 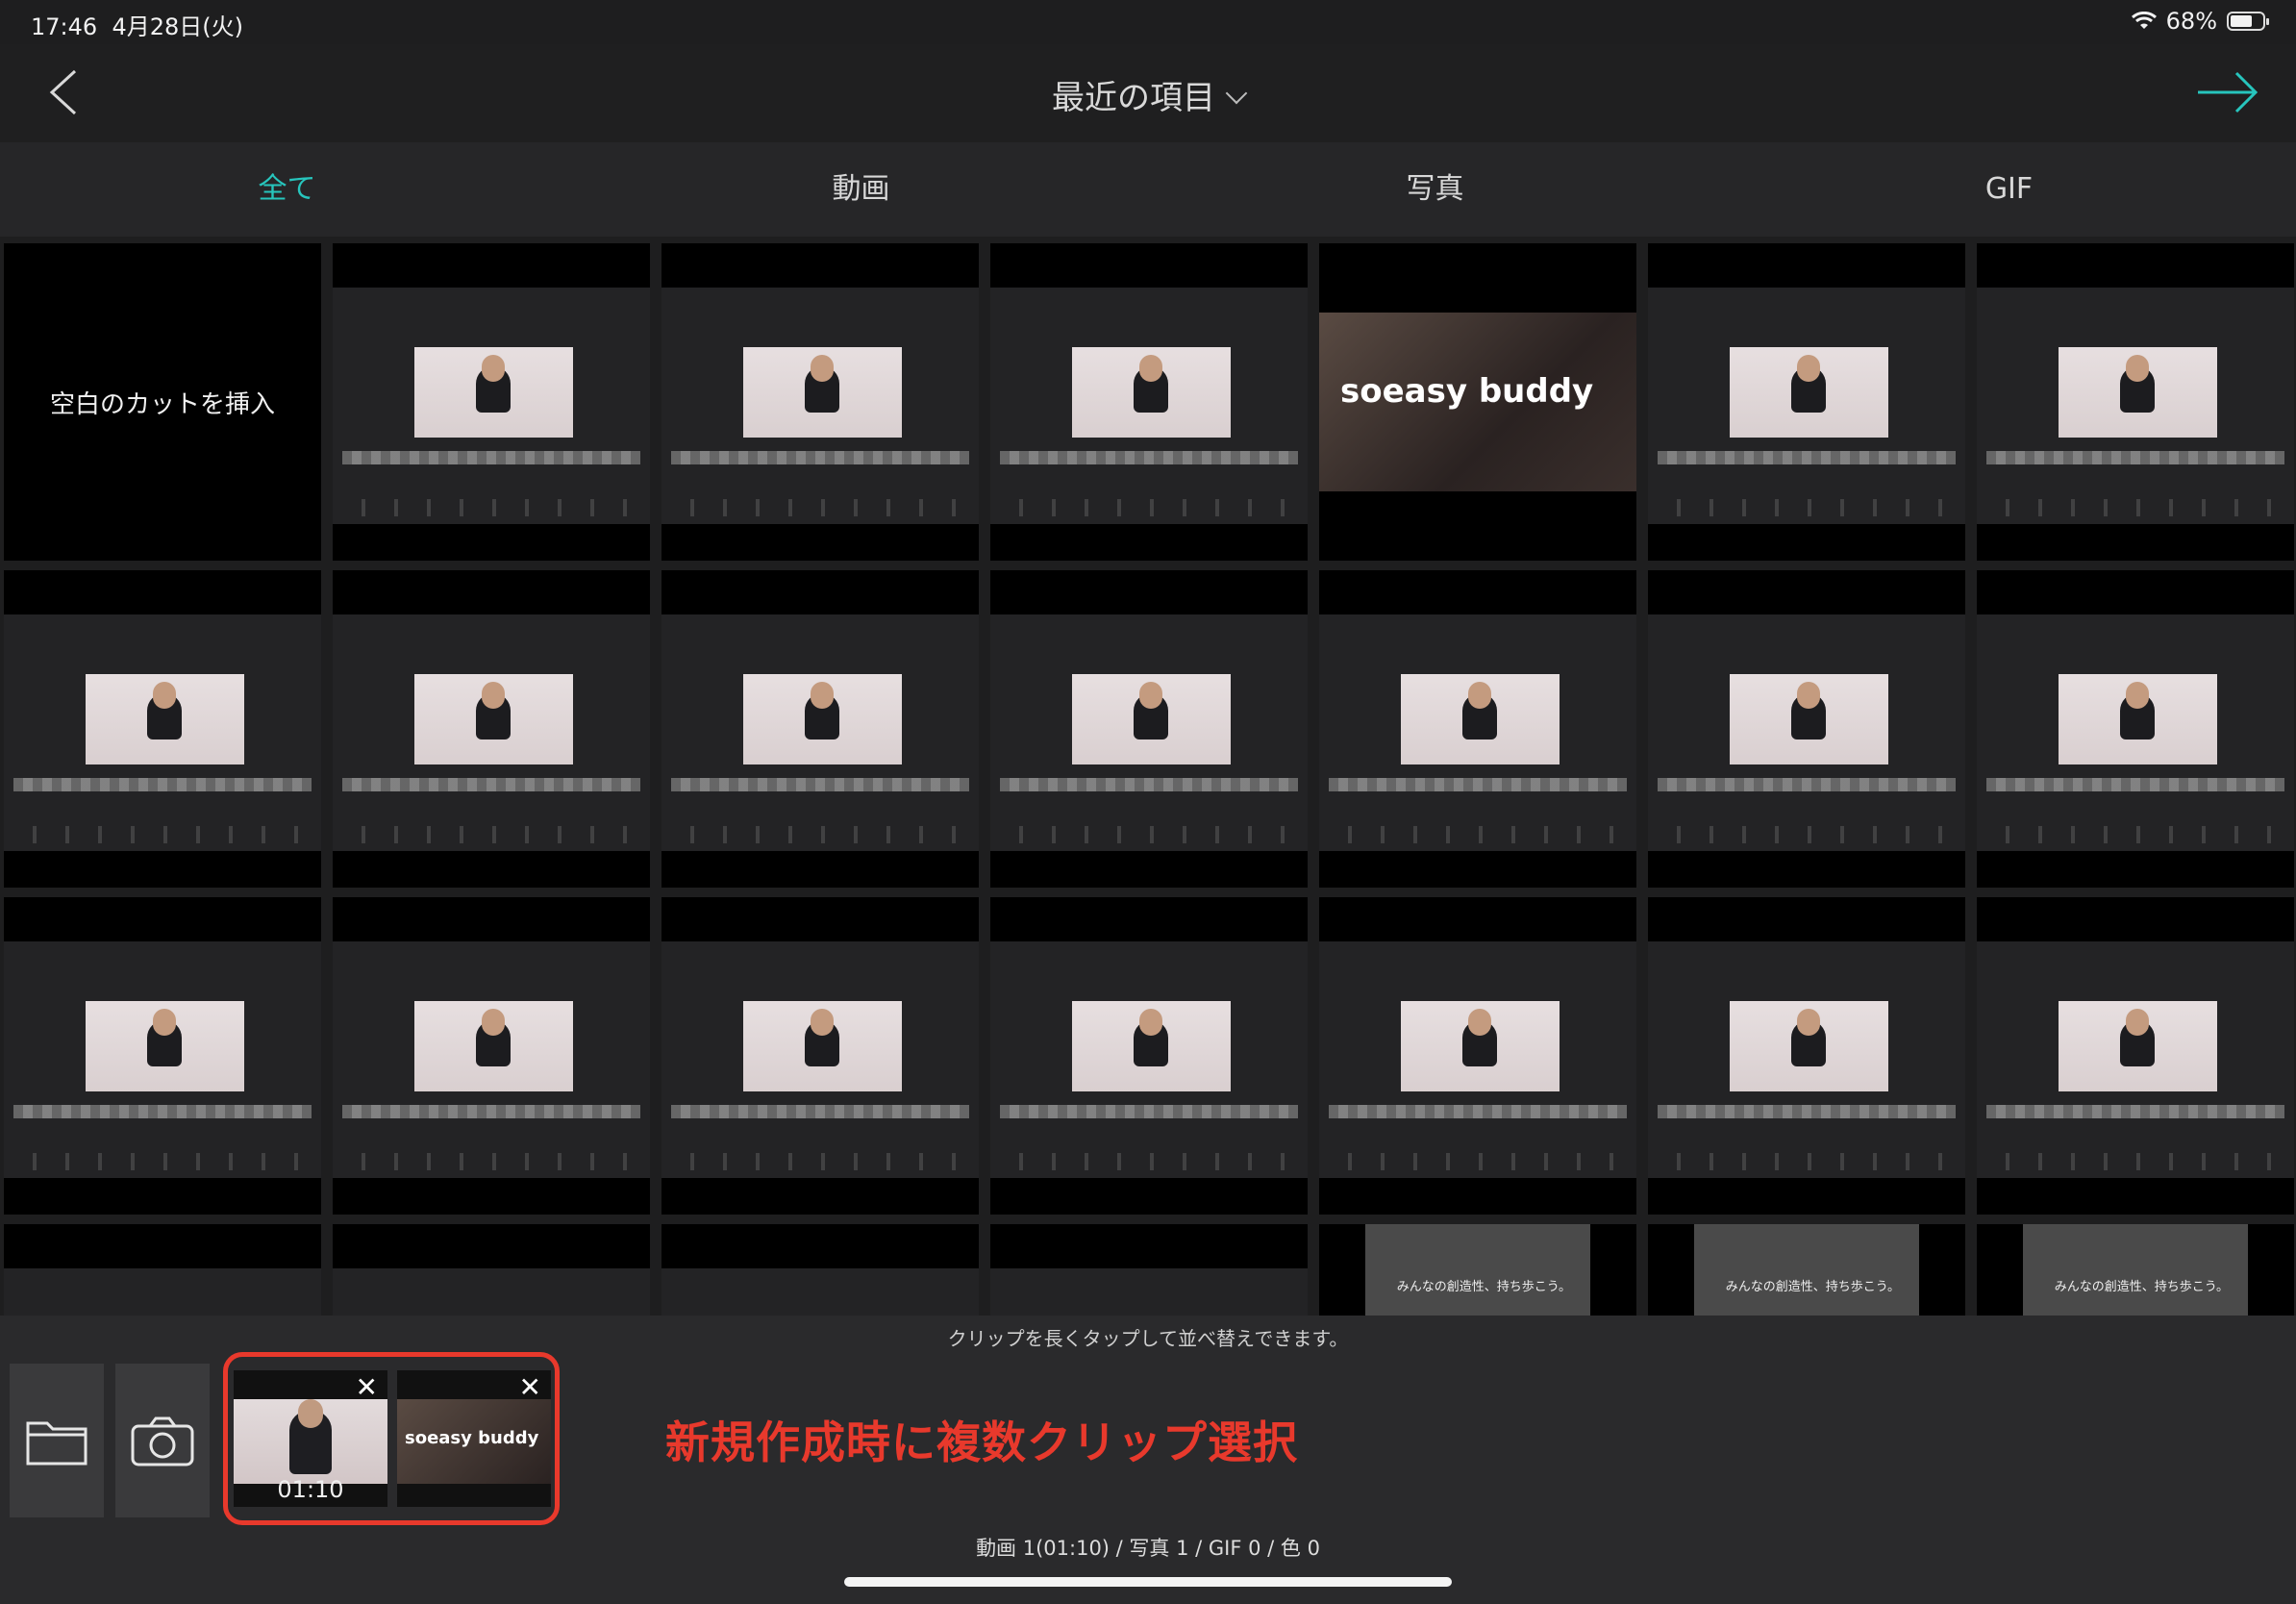 I want to click on nav-bar: 最近の項目, so click(x=1148, y=93).